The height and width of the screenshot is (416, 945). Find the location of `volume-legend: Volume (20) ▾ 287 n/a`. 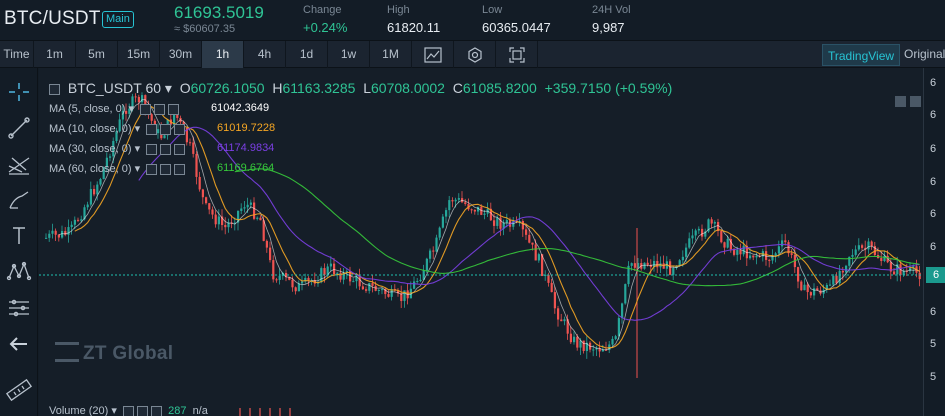

volume-legend: Volume (20) ▾ 287 n/a is located at coordinates (128, 410).